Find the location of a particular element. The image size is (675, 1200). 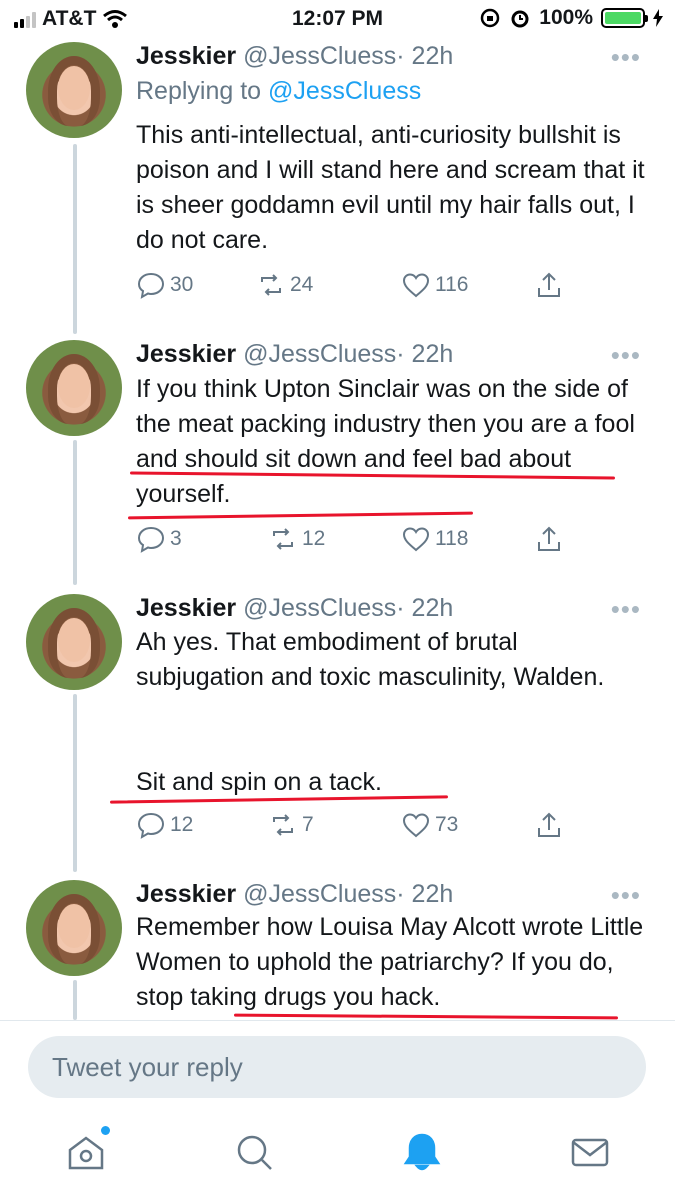

tweet-actions: 3 12 118 is located at coordinates (356, 541).